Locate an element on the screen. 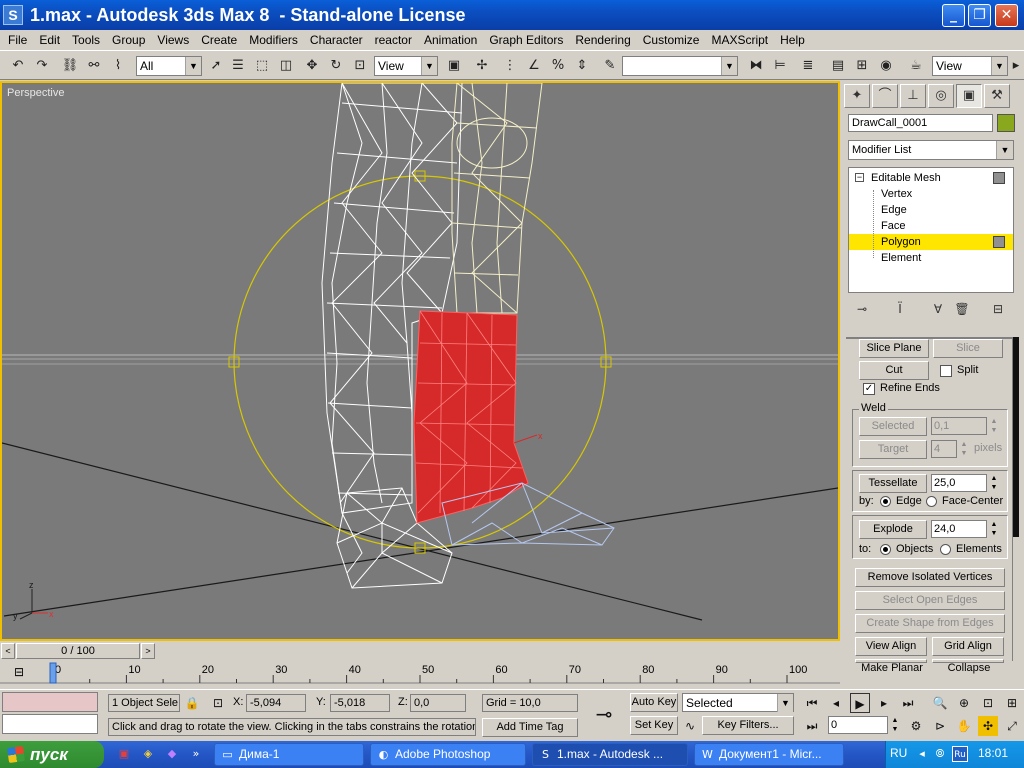 This screenshot has height=768, width=1024. tessellate-tension-spinner: 25,0 ▲ ▼ is located at coordinates (964, 483).